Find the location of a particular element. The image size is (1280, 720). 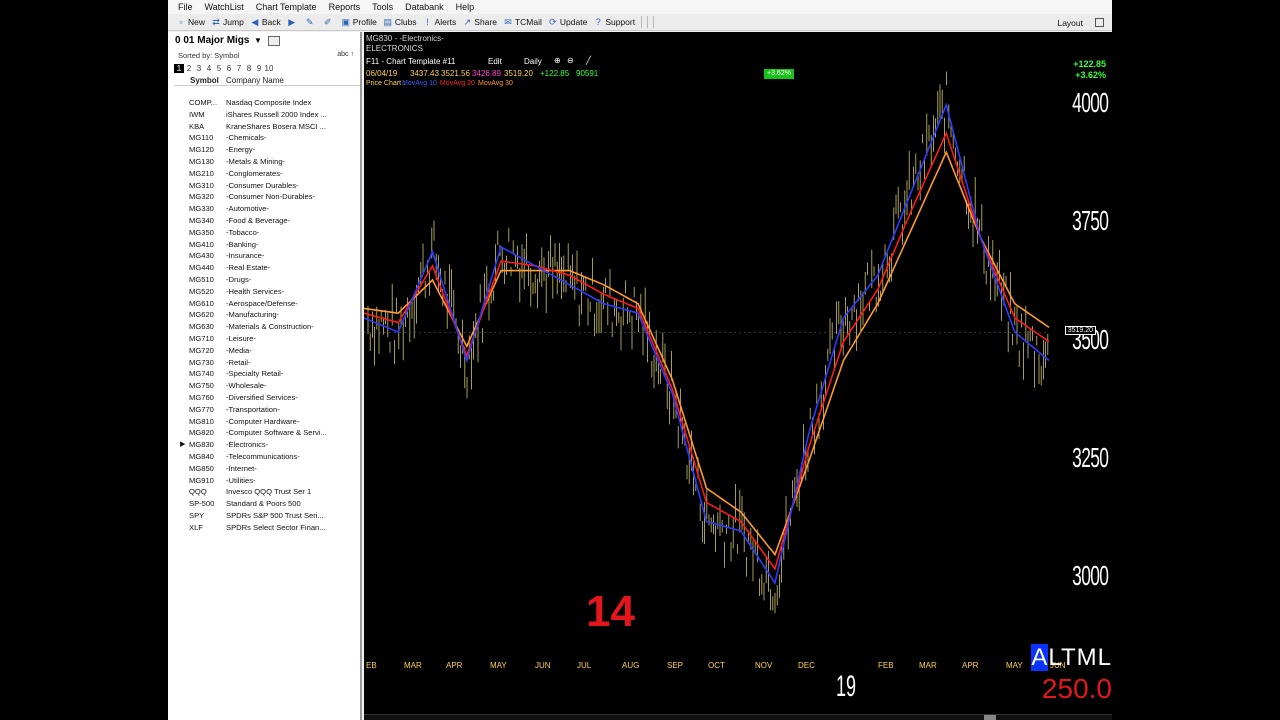

jump-button: ⇄ Jump is located at coordinates (227, 22).